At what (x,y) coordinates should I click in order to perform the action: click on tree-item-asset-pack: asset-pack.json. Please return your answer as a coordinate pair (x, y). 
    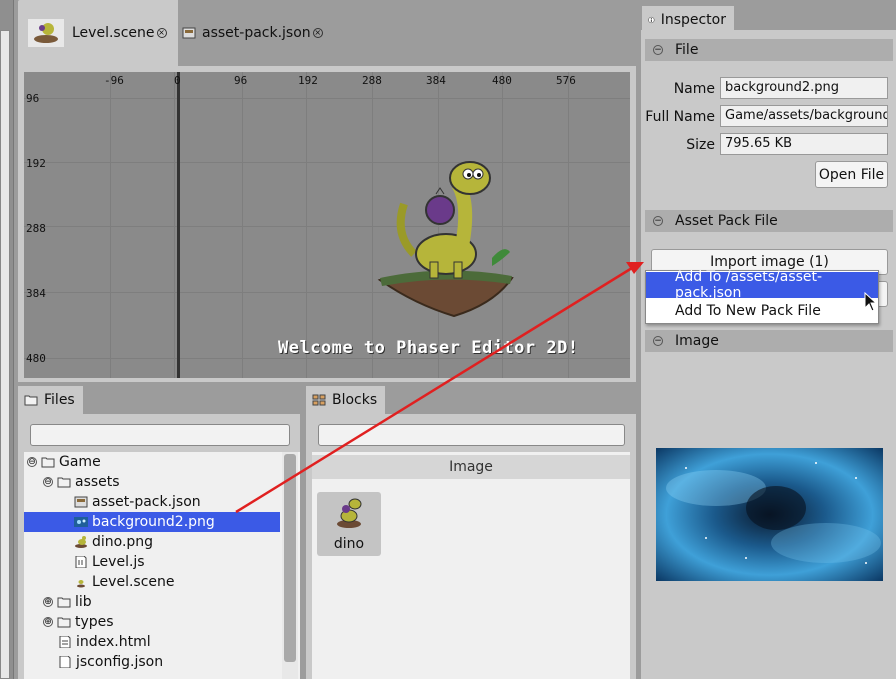
    Looking at the image, I should click on (152, 502).